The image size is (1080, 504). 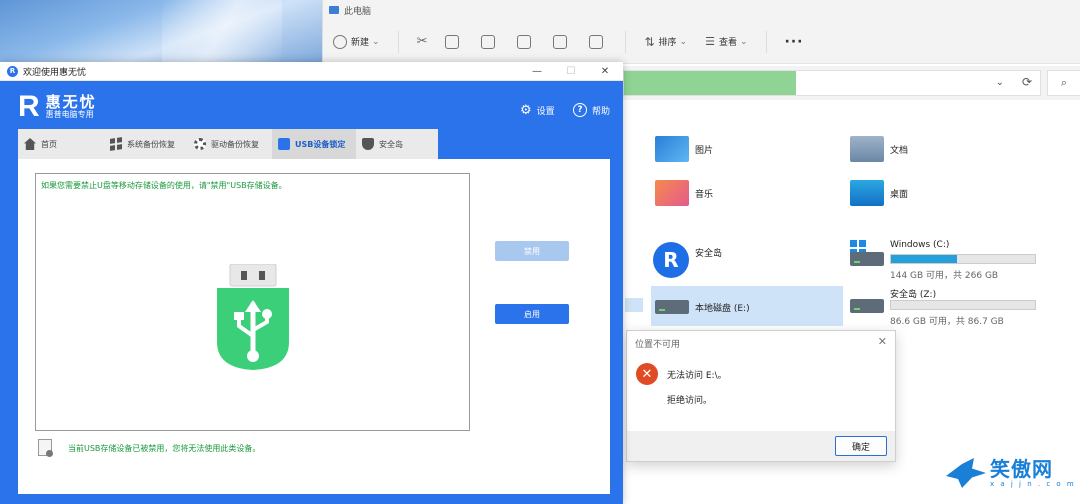 What do you see at coordinates (71, 102) in the screenshot?
I see `brand-name: 惠无忧` at bounding box center [71, 102].